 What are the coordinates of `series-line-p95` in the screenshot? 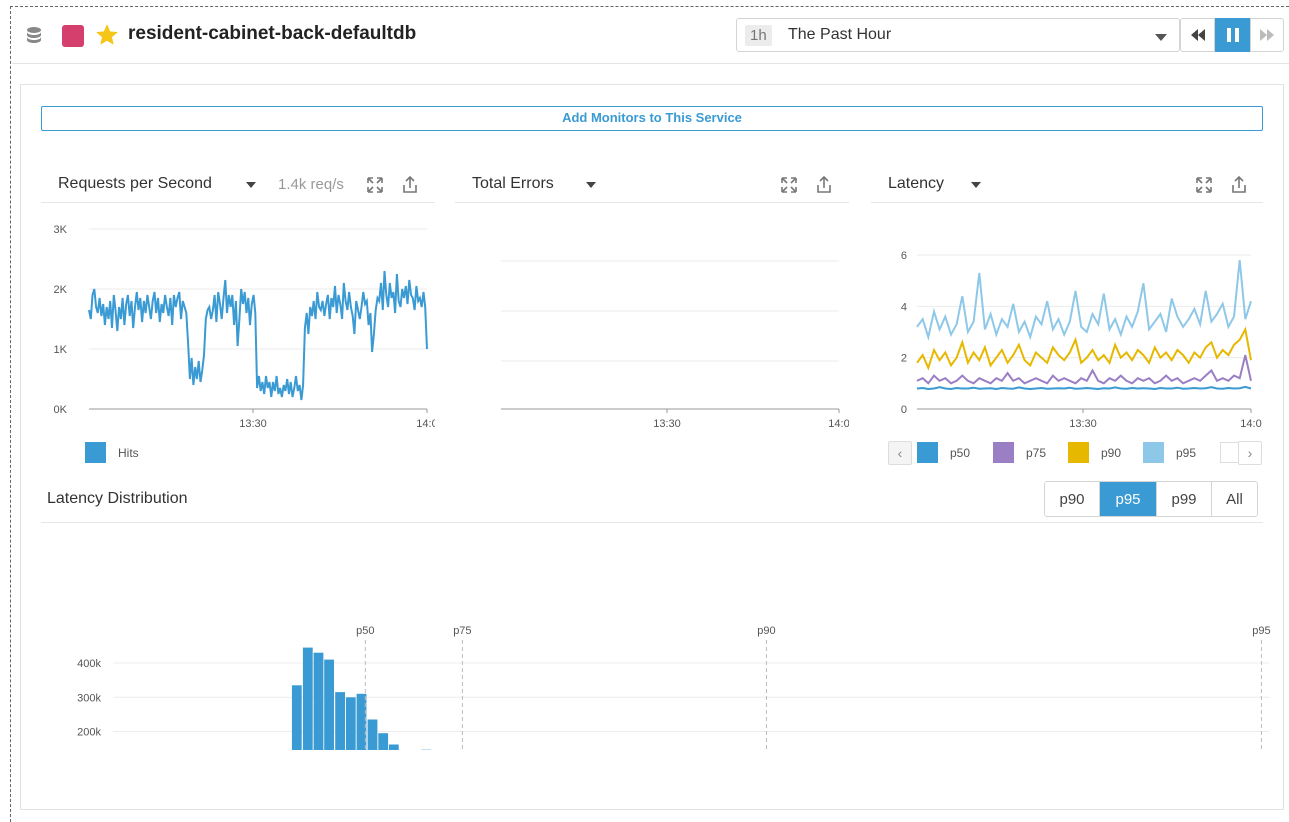 It's located at (1084, 300).